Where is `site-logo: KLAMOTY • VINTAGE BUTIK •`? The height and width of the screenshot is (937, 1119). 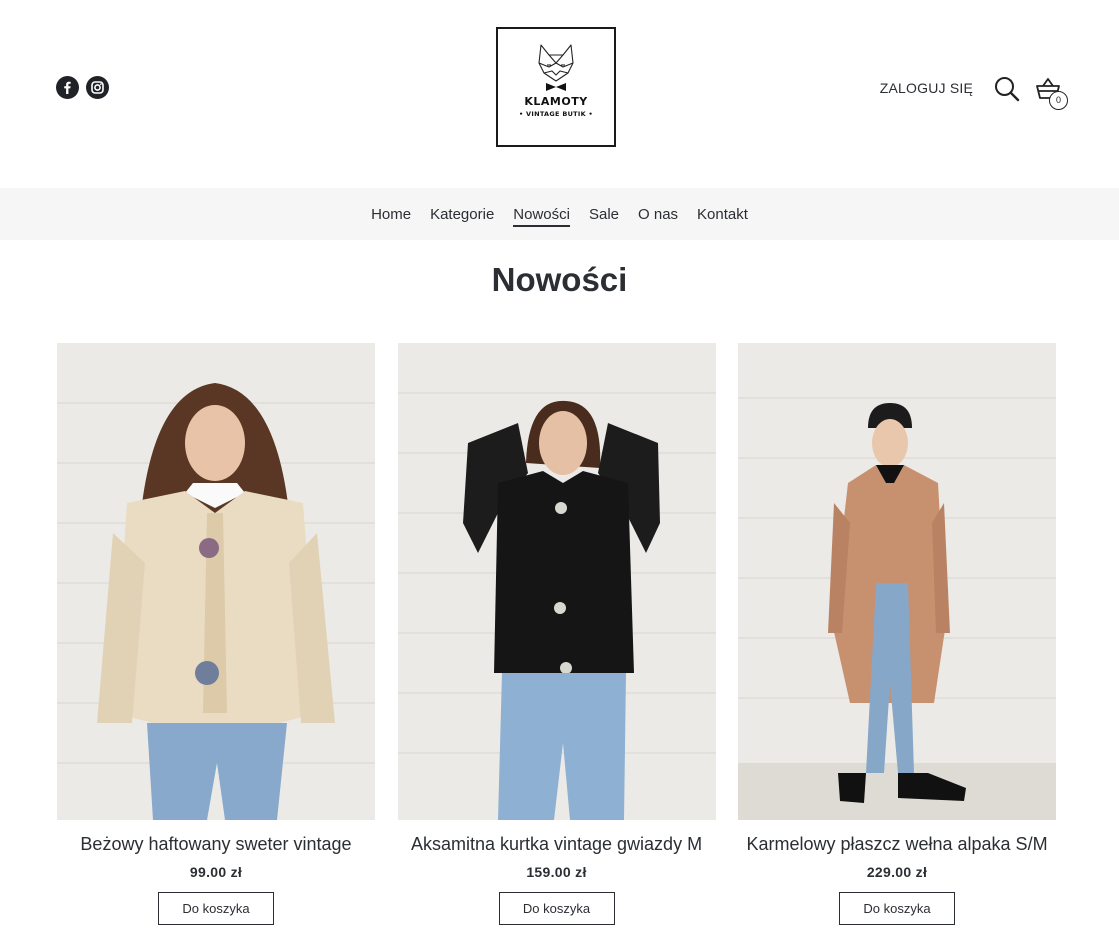
site-logo: KLAMOTY • VINTAGE BUTIK • is located at coordinates (556, 87).